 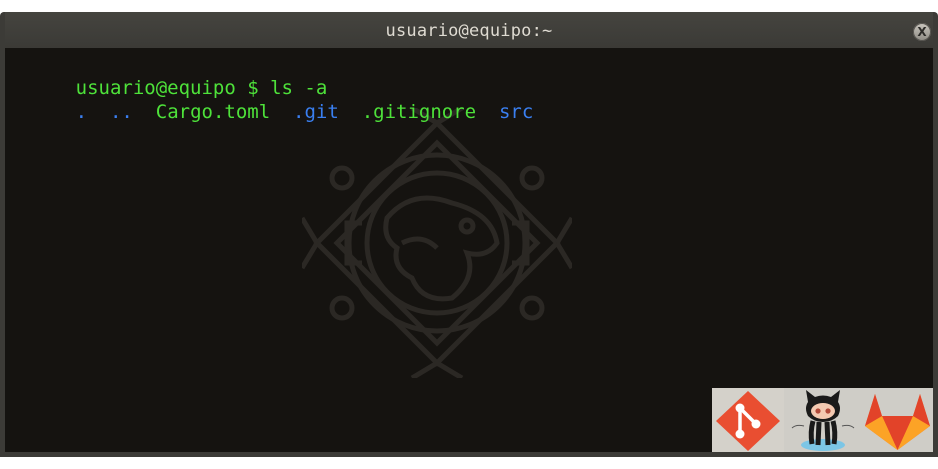 What do you see at coordinates (748, 420) in the screenshot?
I see `git-icon` at bounding box center [748, 420].